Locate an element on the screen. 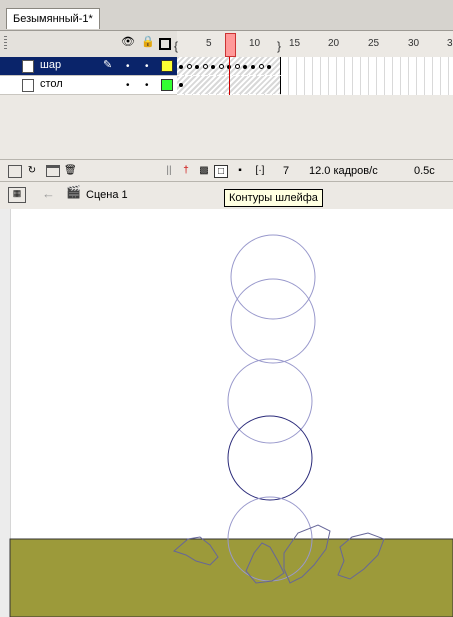 Image resolution: width=453 pixels, height=617 pixels. current-ball is located at coordinates (270, 458).